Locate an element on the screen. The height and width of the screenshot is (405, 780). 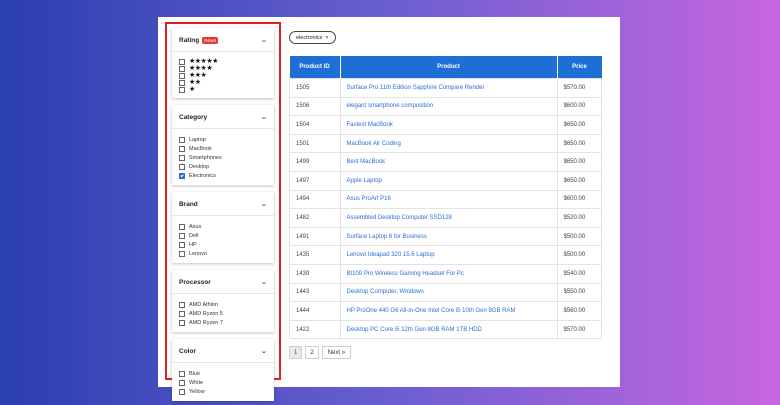
cell-product-link: Fastest MacBook is located at coordinates (448, 125).